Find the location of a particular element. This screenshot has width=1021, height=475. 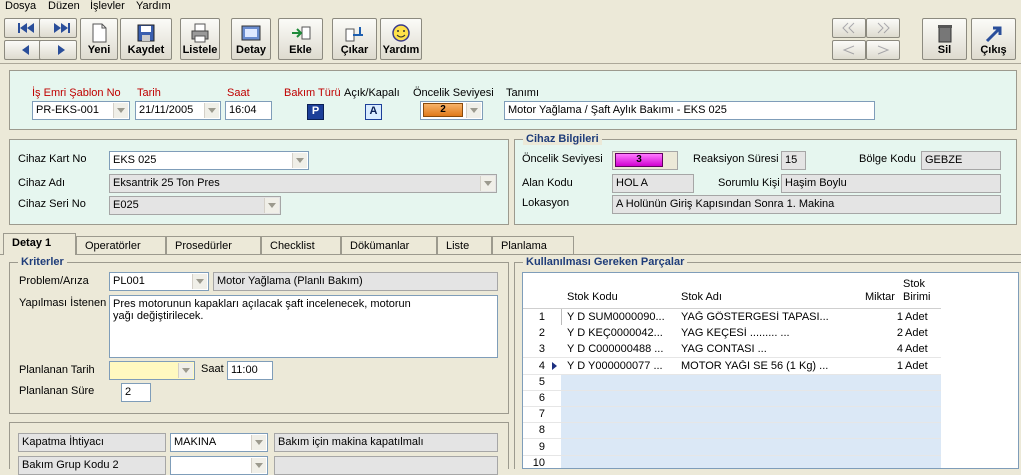

bolge-label: Bölge Kodu is located at coordinates (887, 159).